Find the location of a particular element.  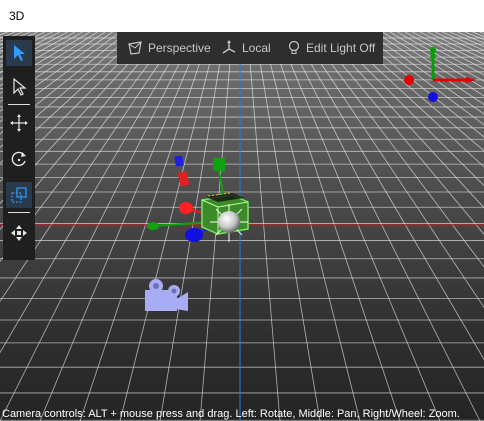

view-options-bar: Perspective Local Edit Light Off is located at coordinates (250, 48).